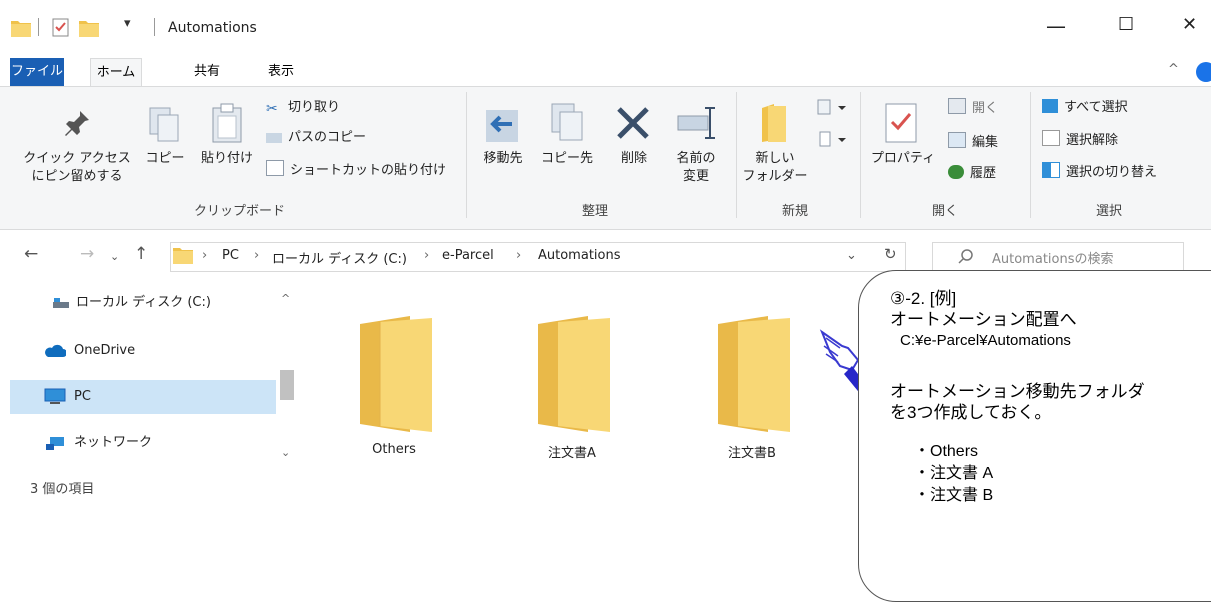 Image resolution: width=1211 pixels, height=602 pixels. What do you see at coordinates (314, 107) in the screenshot?
I see `cut-label: 切り取り` at bounding box center [314, 107].